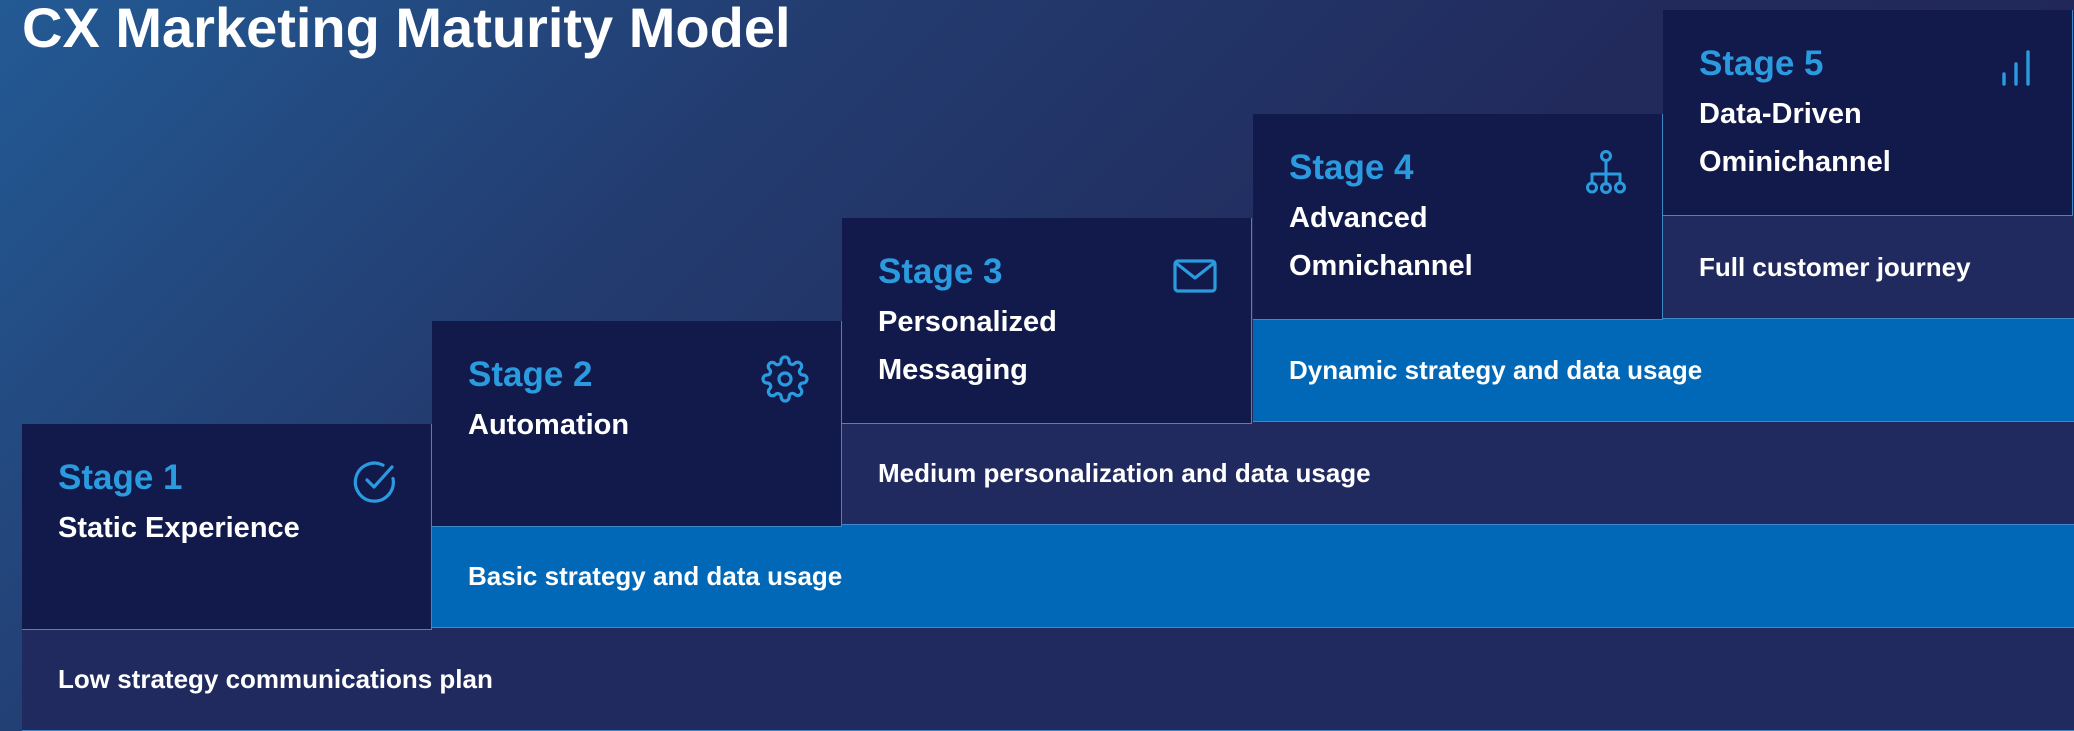  Describe the element at coordinates (549, 425) in the screenshot. I see `stage-2-name: Automation` at that location.